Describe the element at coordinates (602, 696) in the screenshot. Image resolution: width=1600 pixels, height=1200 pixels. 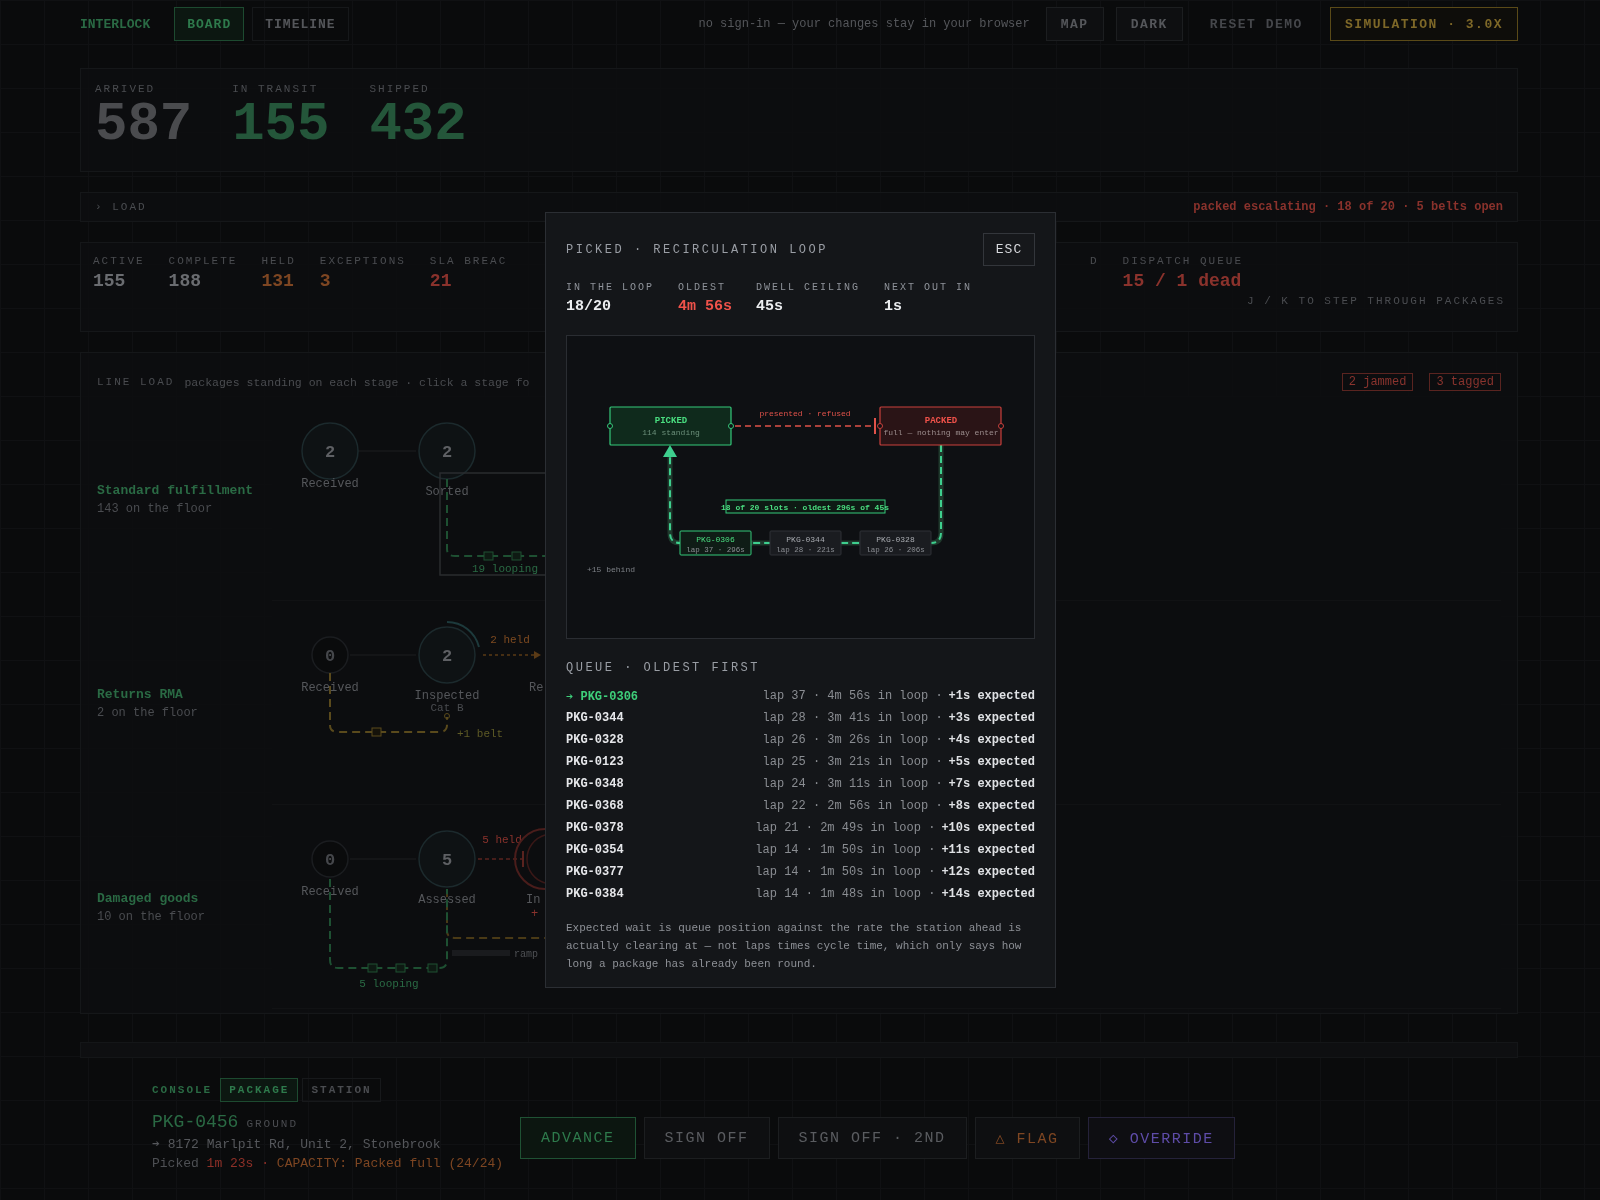
I see `queue-package: ➔ PKG-0306` at that location.